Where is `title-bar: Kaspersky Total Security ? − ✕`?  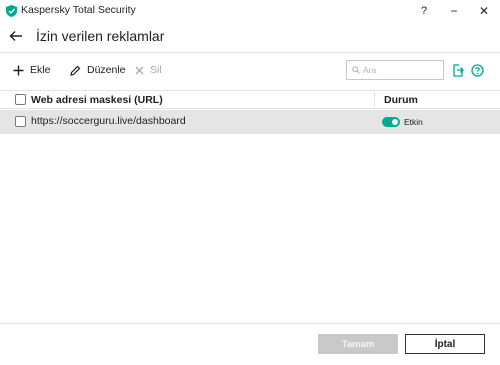
title-bar: Kaspersky Total Security ? − ✕ is located at coordinates (250, 11).